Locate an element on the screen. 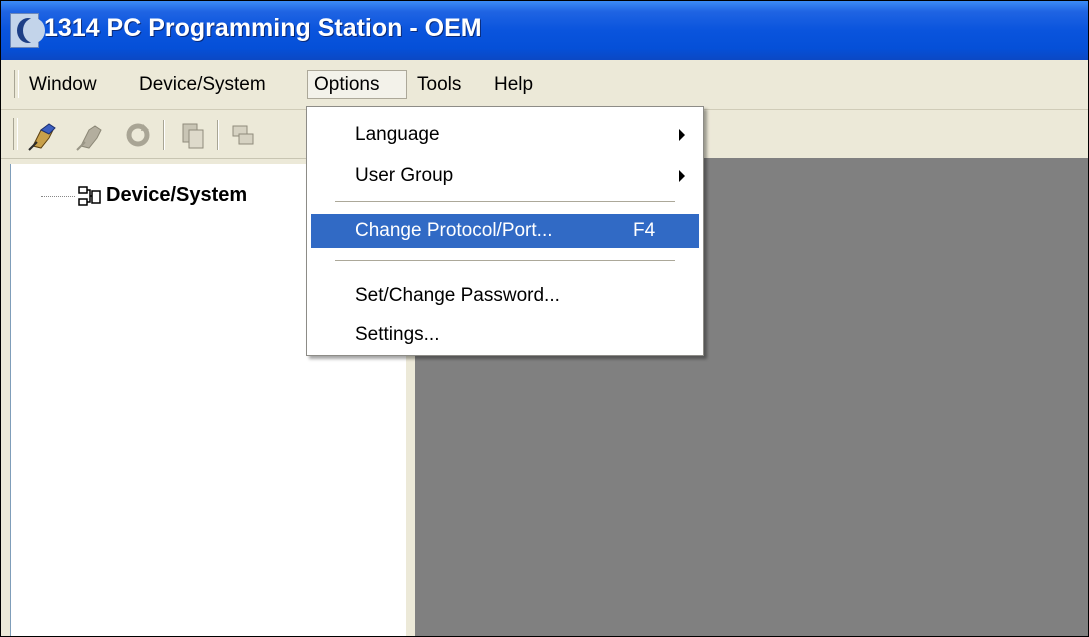 The image size is (1089, 637). menu-options: Options is located at coordinates (357, 84).